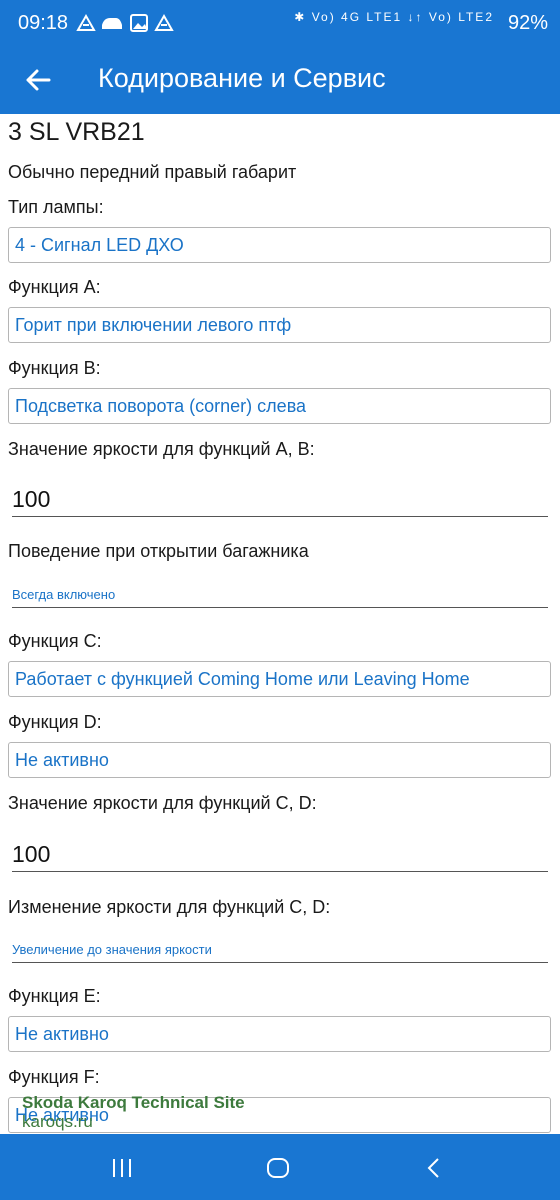  I want to click on function-c-label: Функция C:, so click(55, 641).